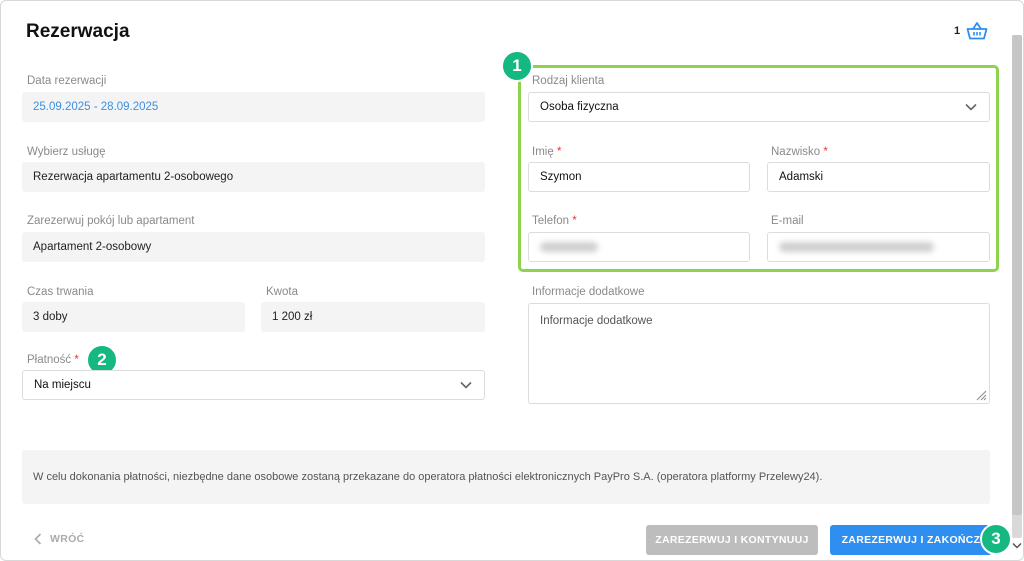 The width and height of the screenshot is (1024, 561). What do you see at coordinates (911, 540) in the screenshot?
I see `reserve-and-finish-button: ZAREZERWUJ I ZAKOŃCZ` at bounding box center [911, 540].